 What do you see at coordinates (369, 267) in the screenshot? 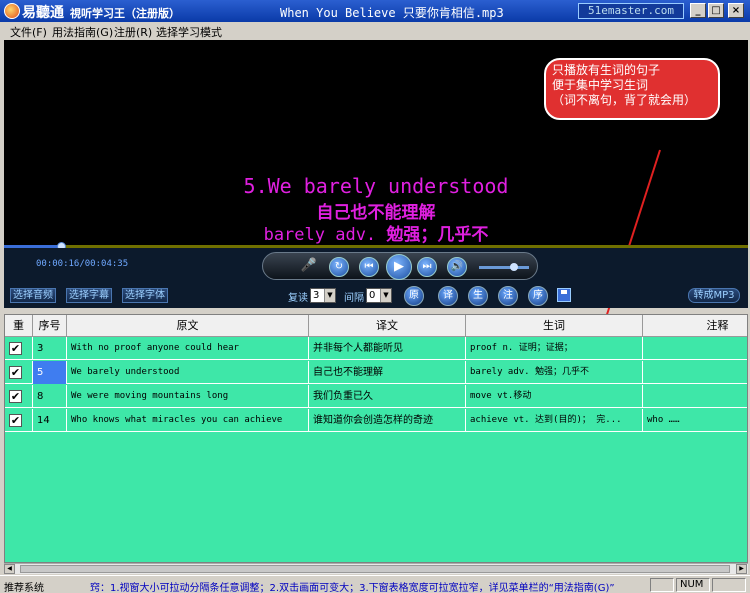
I see `previous-button: ⏮` at bounding box center [369, 267].